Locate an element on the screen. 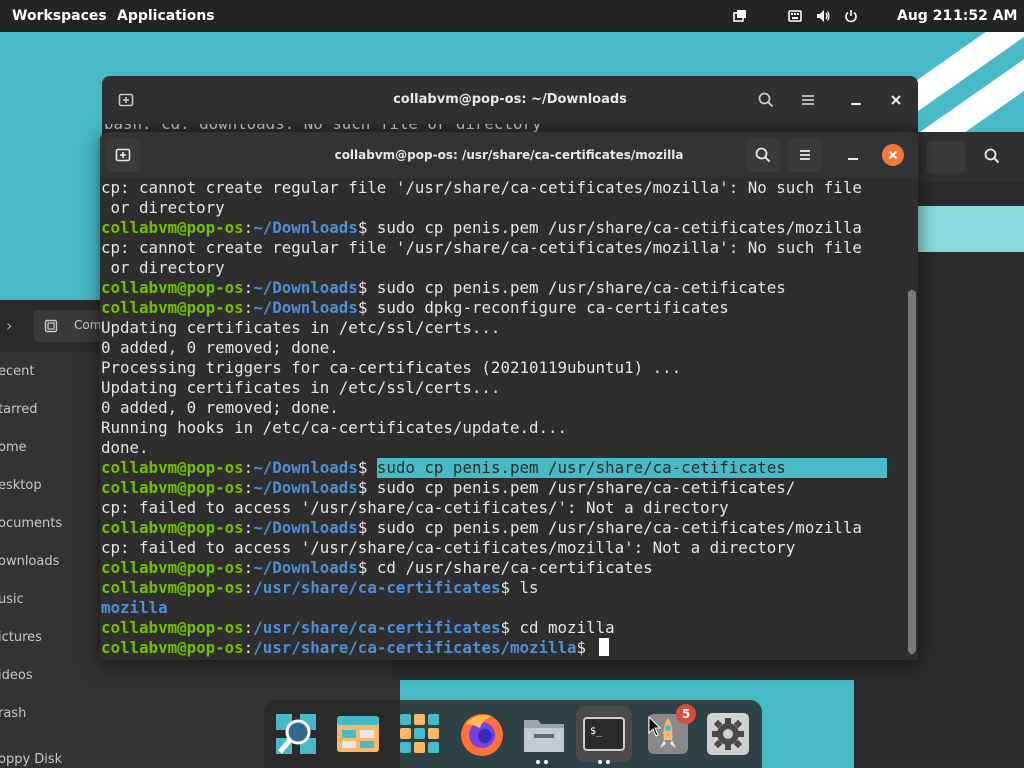 This screenshot has width=1024, height=768. command-text: ls is located at coordinates (529, 587).